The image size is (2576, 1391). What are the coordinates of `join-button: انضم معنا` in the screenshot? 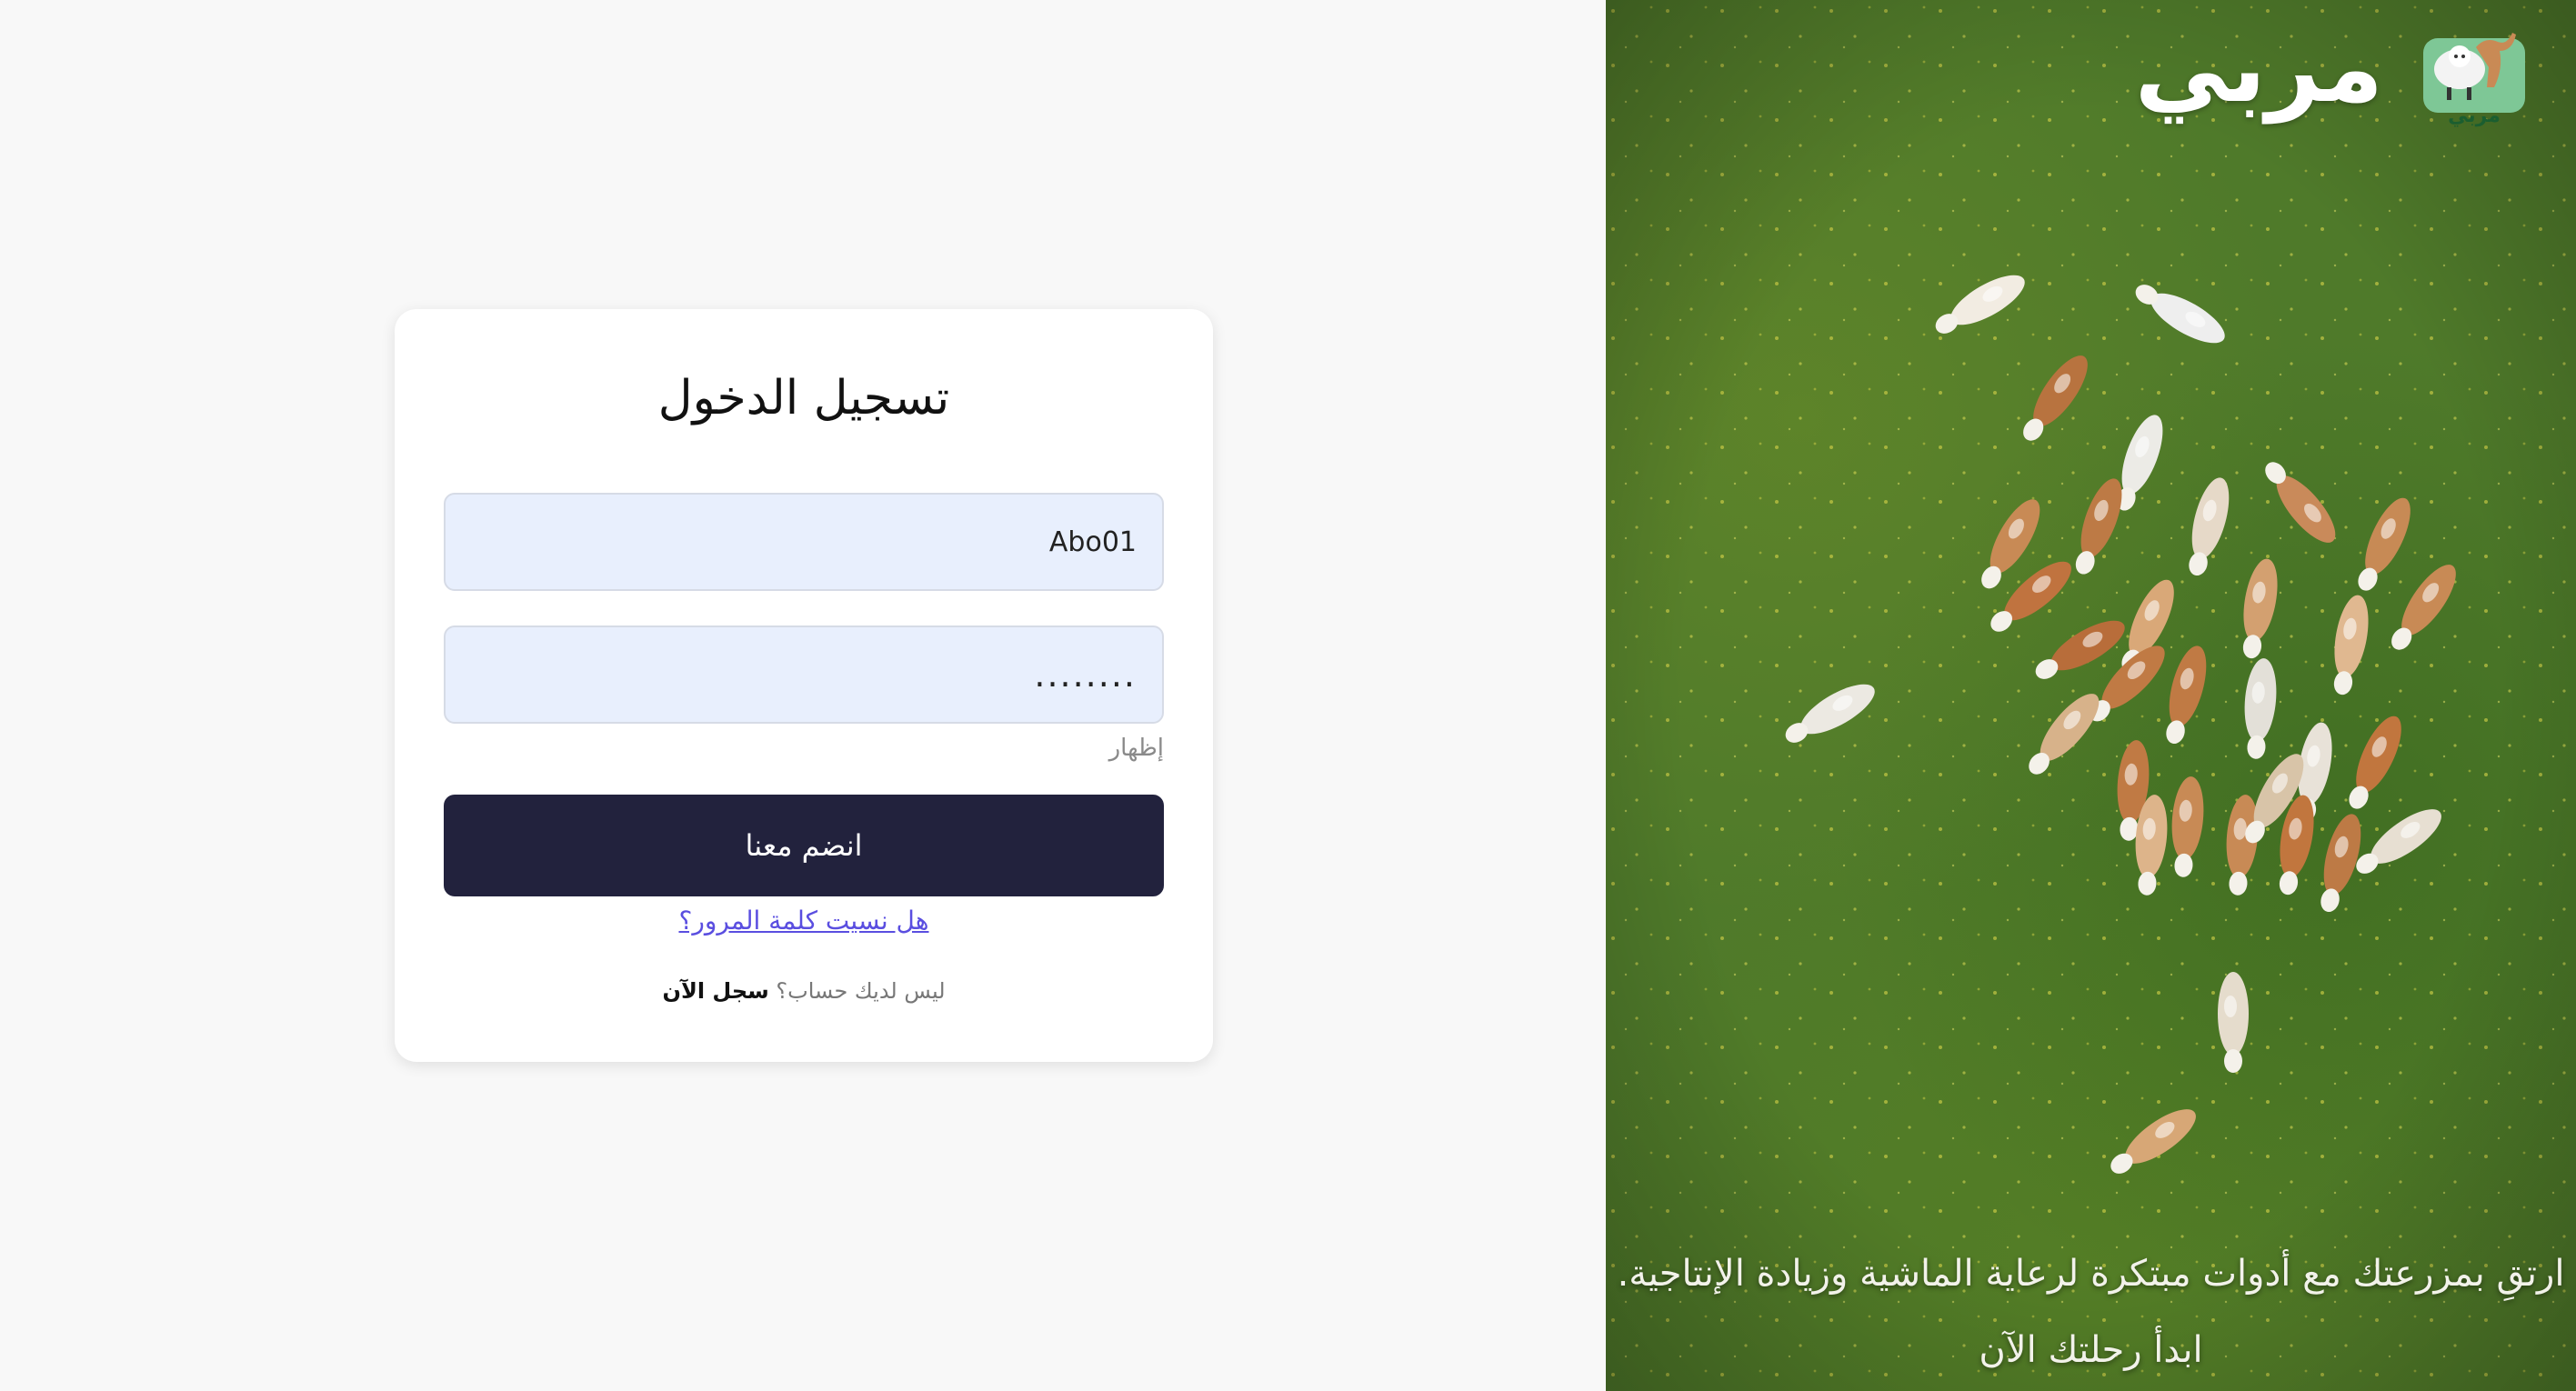 It's located at (804, 845).